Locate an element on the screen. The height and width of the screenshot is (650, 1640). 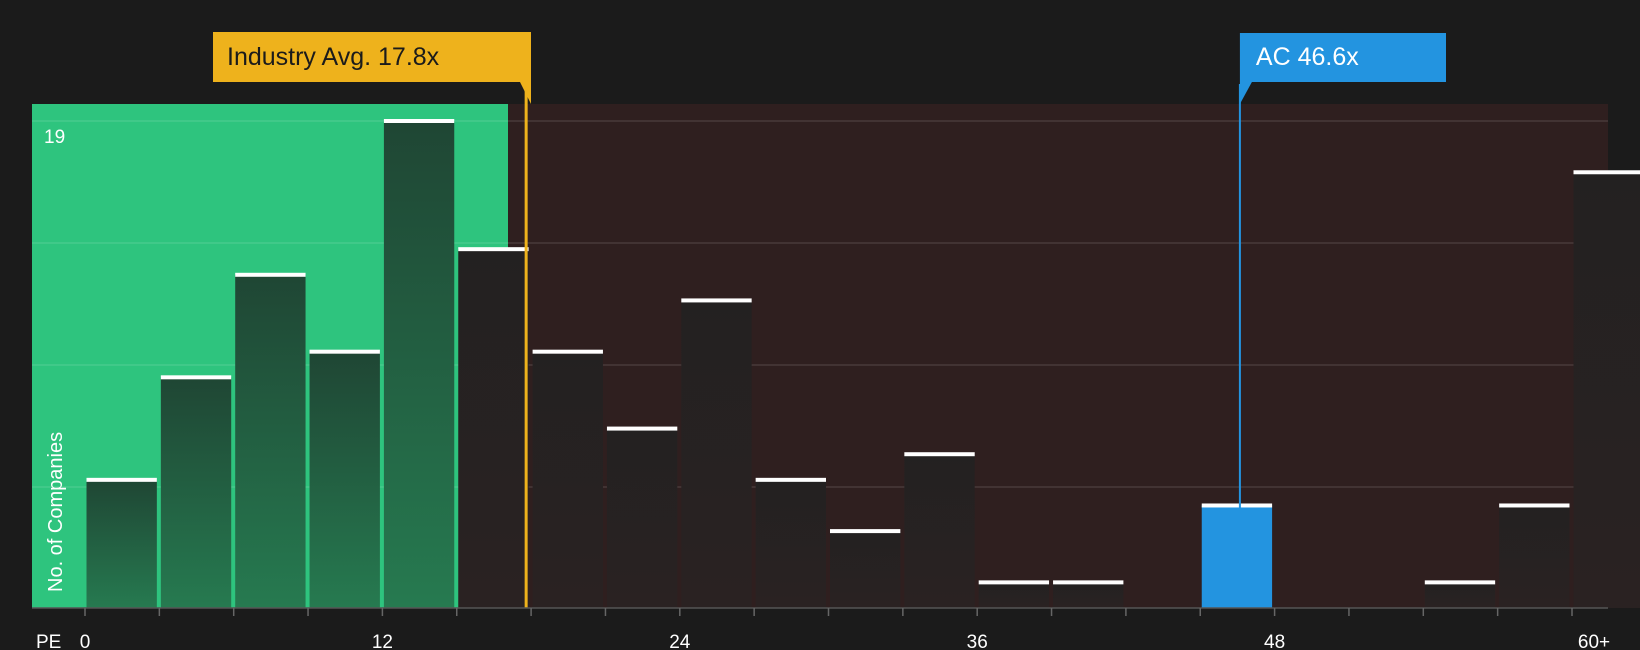
x-axis-label: PE is located at coordinates (48, 641).